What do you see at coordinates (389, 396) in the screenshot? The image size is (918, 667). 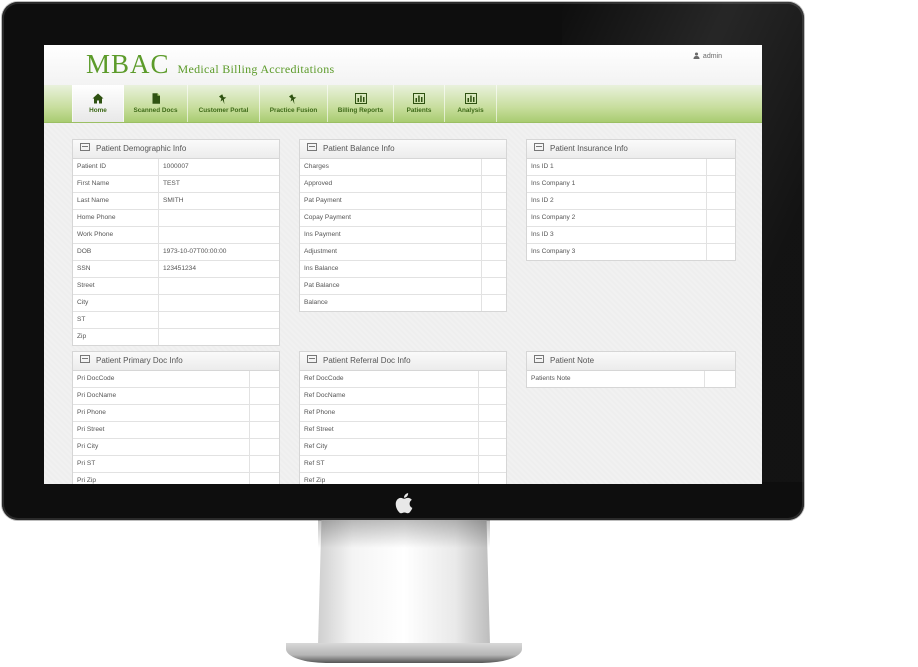 I see `row-label: Ref DocName` at bounding box center [389, 396].